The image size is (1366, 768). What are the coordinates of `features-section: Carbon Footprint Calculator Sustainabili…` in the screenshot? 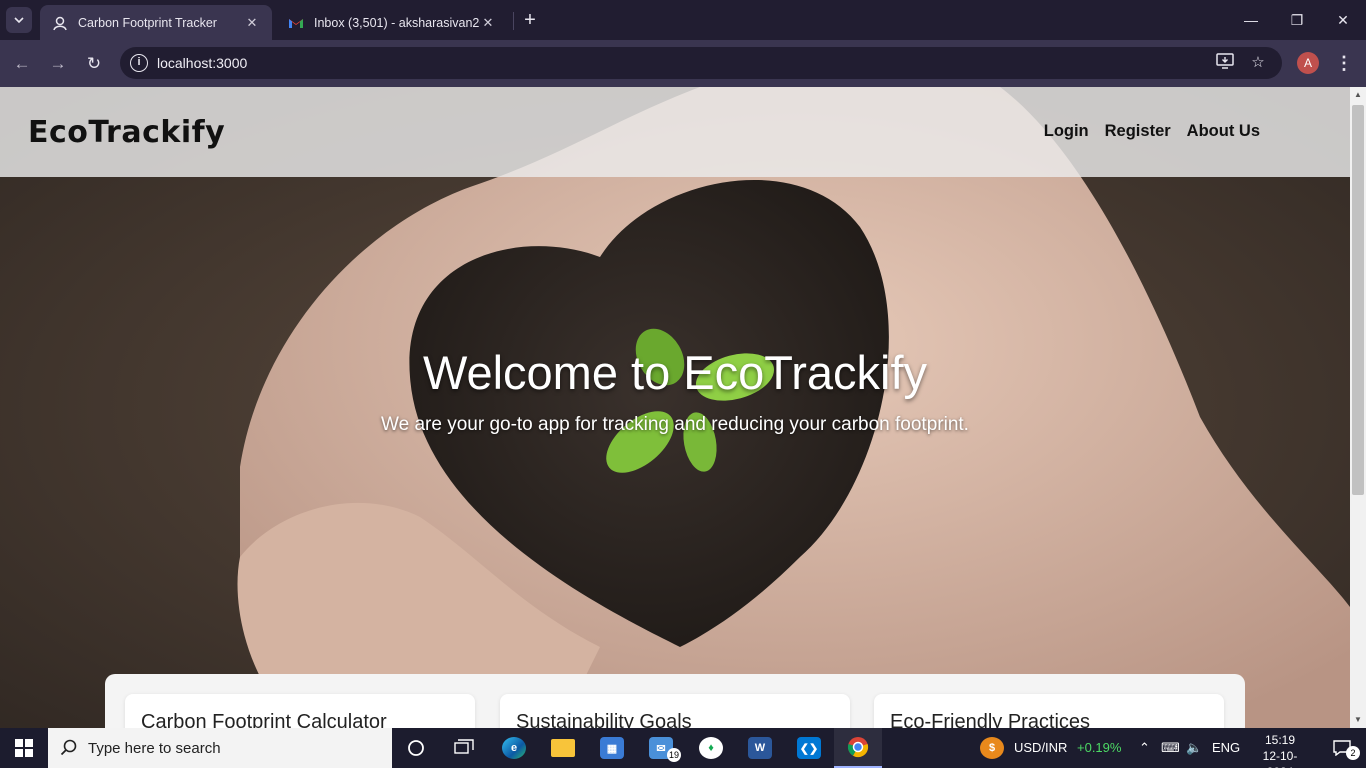 It's located at (675, 701).